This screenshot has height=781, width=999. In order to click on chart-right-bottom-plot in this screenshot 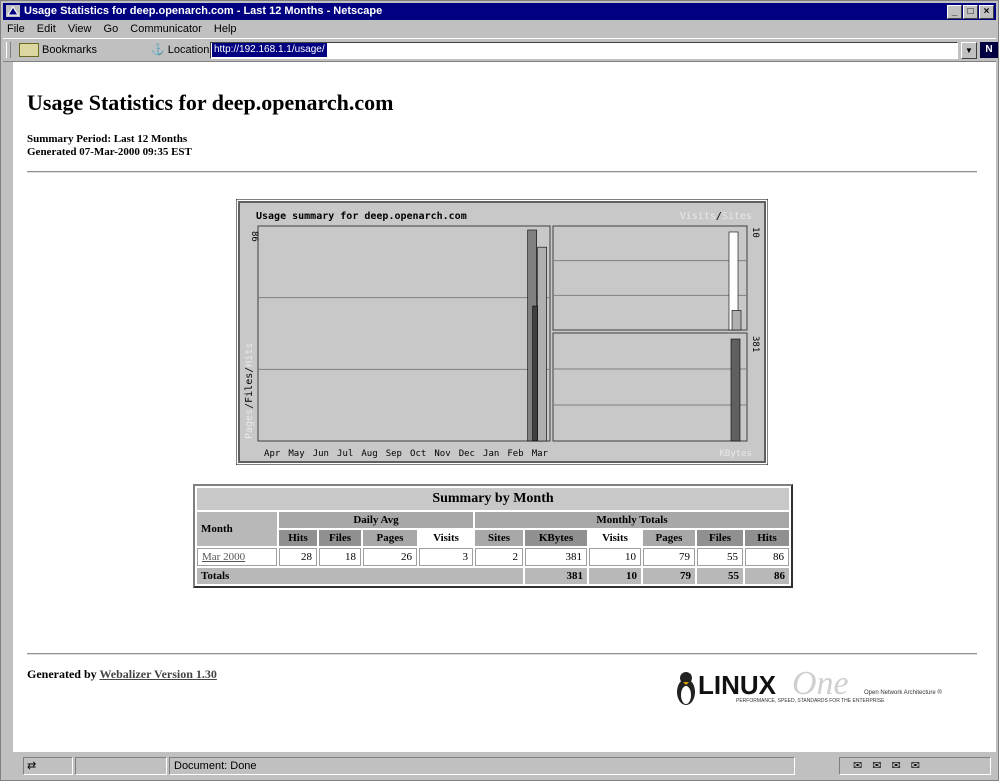, I will do `click(650, 387)`.